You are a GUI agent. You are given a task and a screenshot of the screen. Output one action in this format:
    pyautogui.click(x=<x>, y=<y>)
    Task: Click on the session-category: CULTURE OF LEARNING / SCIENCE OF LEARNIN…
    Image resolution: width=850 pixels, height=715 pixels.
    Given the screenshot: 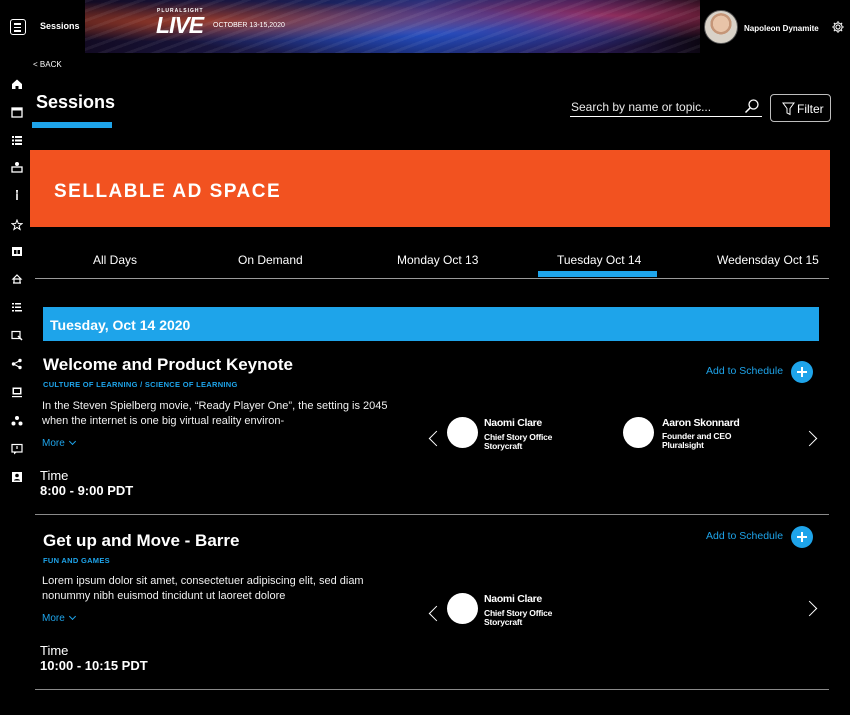 What is the action you would take?
    pyautogui.click(x=140, y=384)
    